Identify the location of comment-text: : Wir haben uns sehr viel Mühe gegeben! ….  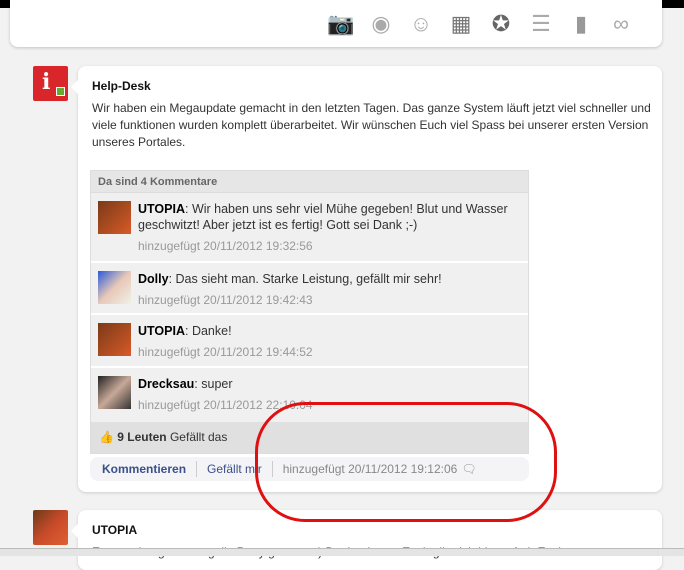
(323, 217).